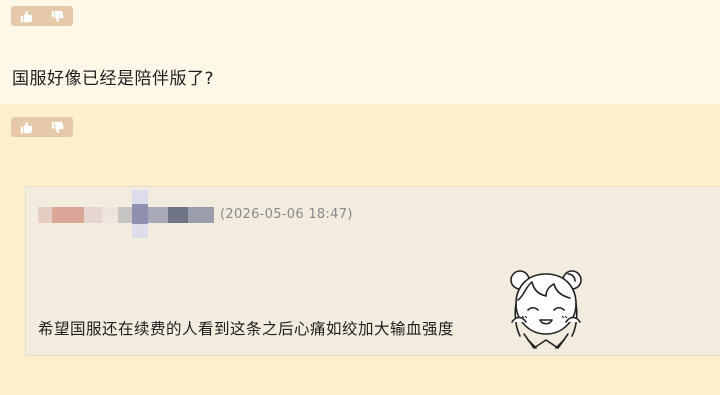  Describe the element at coordinates (113, 79) in the screenshot. I see `post-text: 国服好像已经是陪伴版了?` at that location.